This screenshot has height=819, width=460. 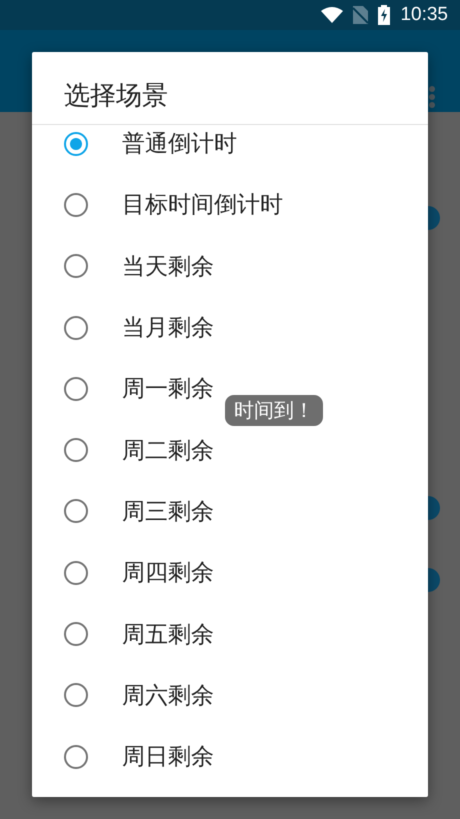 I want to click on dialog-title: 选择场景, so click(x=116, y=96).